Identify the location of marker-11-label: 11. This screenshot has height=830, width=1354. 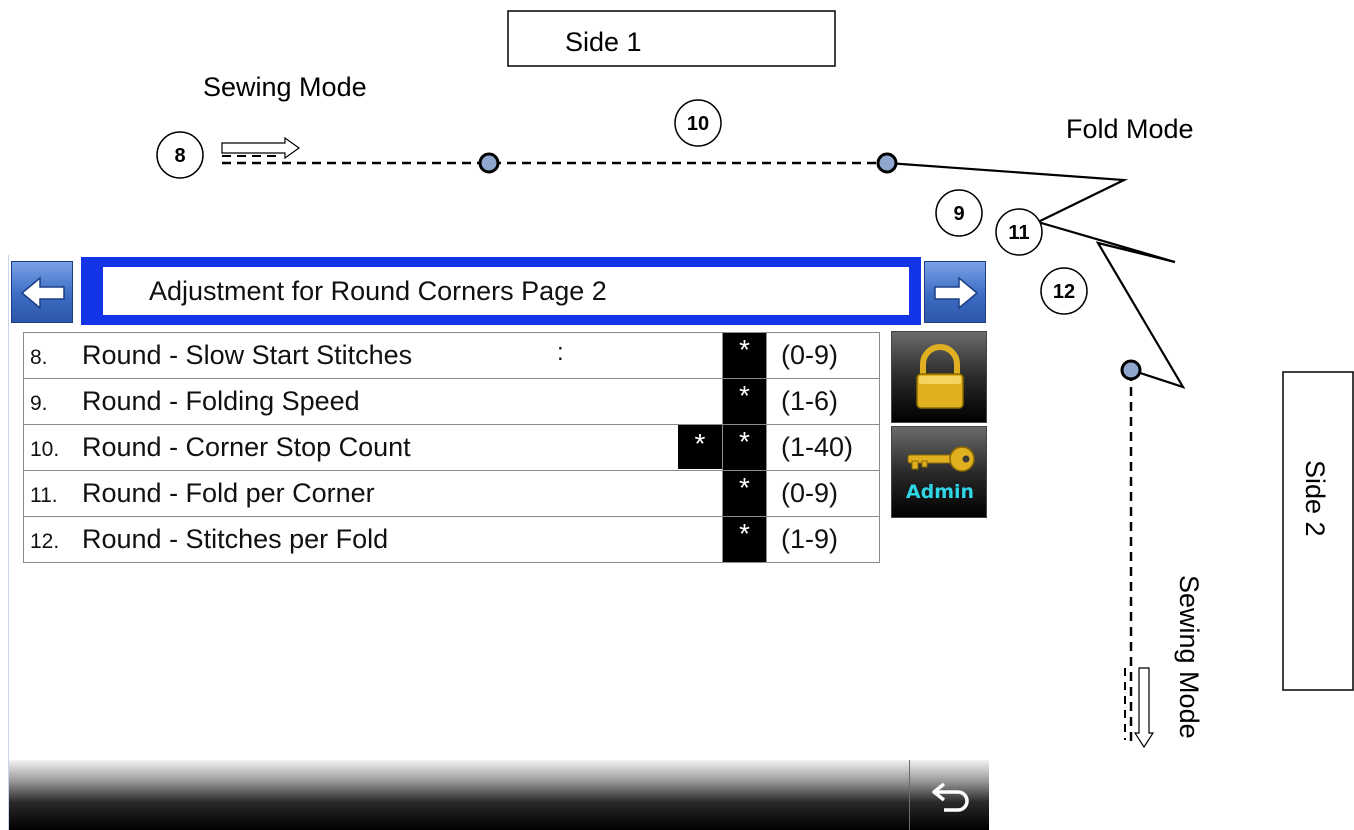
(1018, 233).